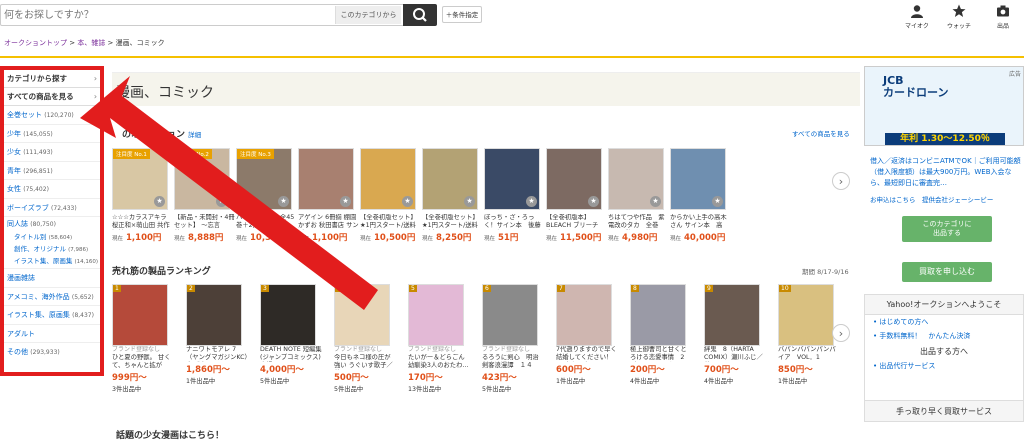  I want to click on ranking-item: 10 バパンバパンパンパイア VOL．1（SHONEN CH… 850円〜 1件出品中, so click(809, 334).